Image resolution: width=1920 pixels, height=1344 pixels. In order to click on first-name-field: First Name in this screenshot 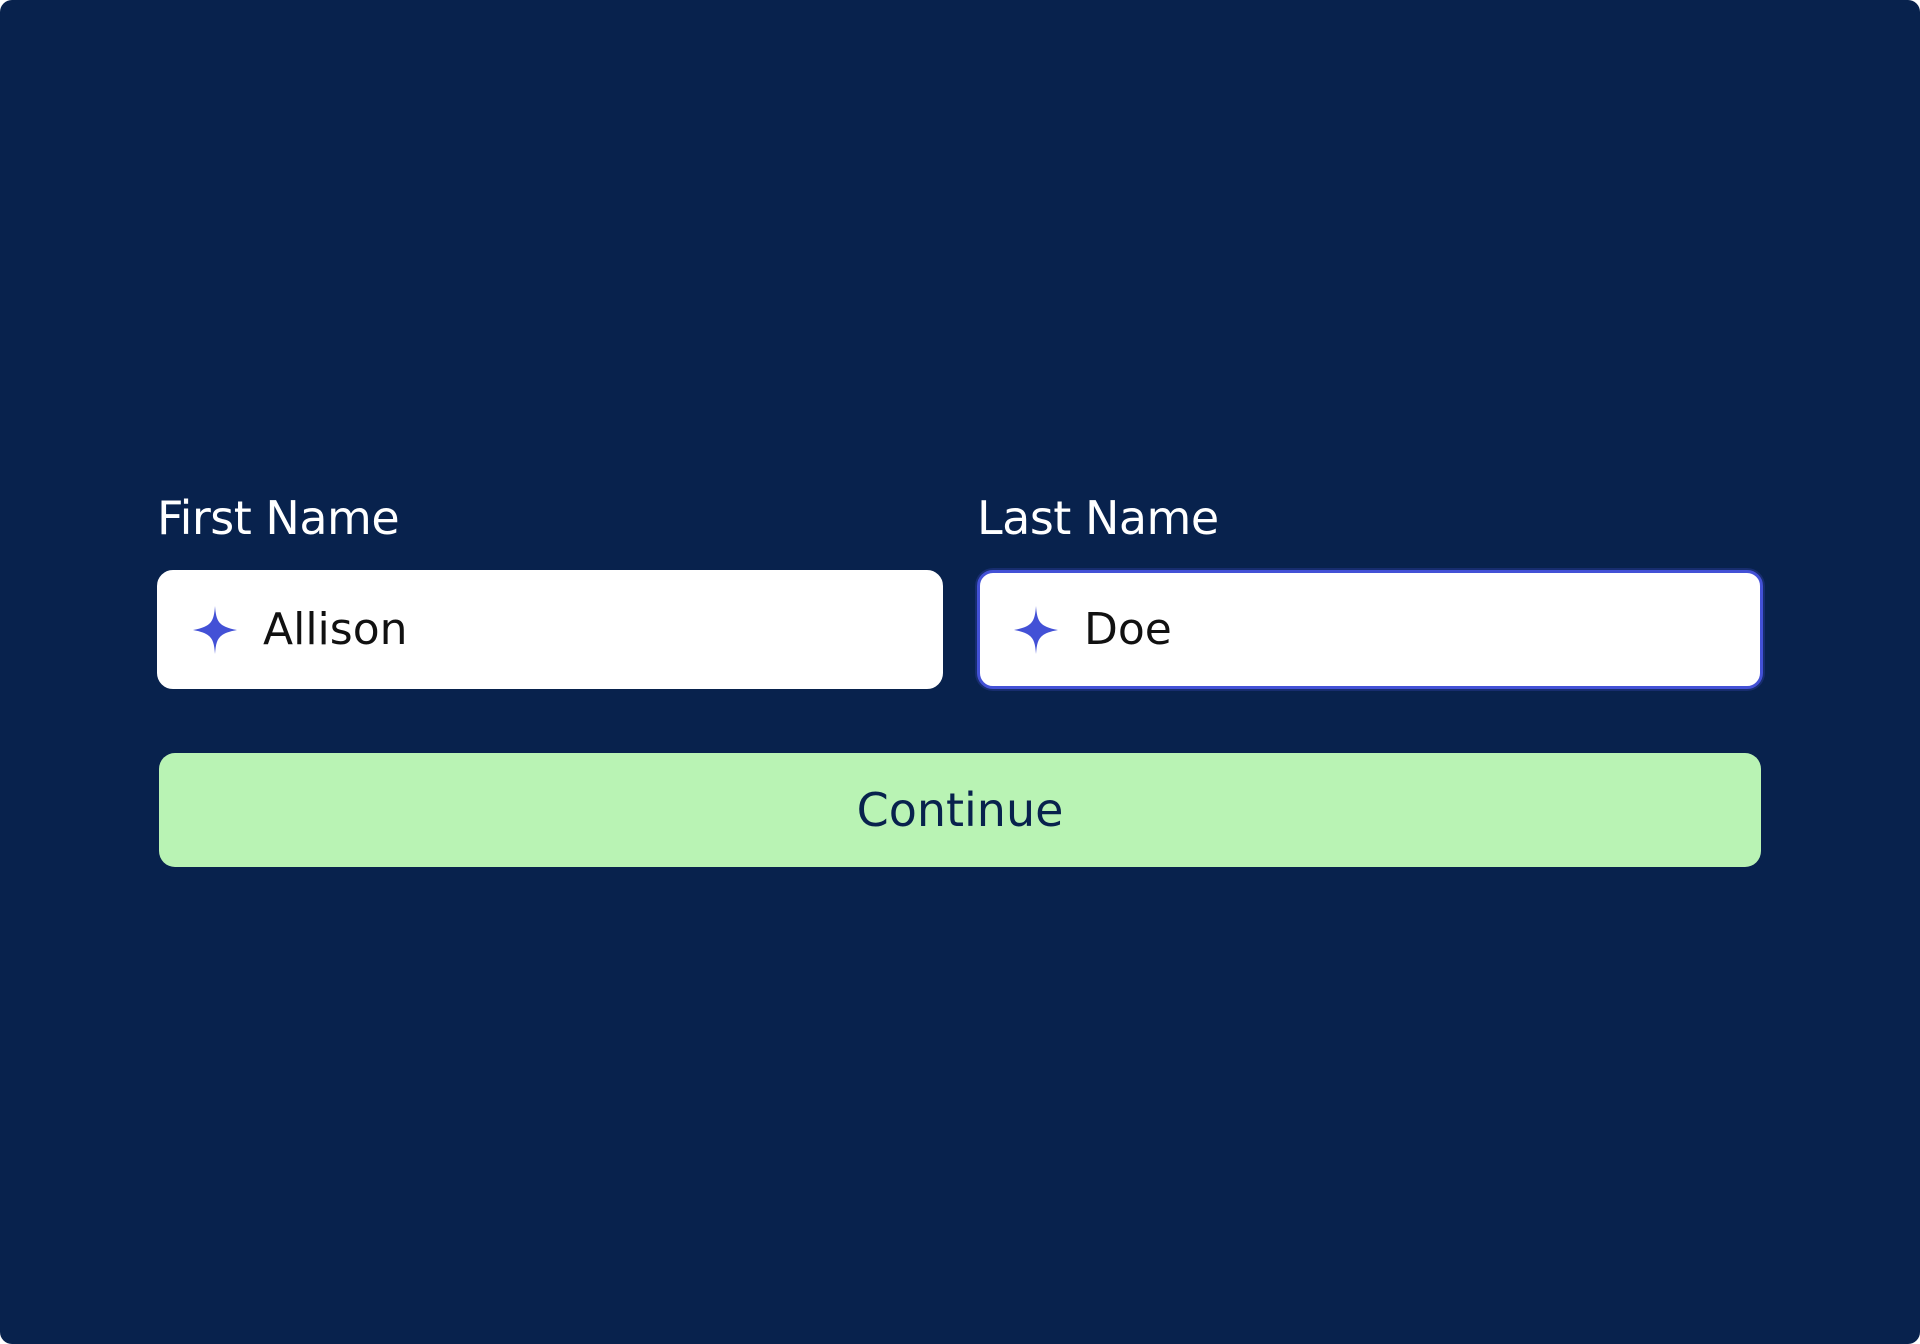, I will do `click(550, 589)`.